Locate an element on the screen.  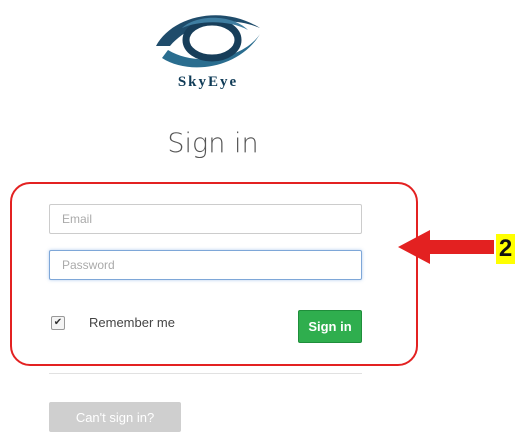
skyeye-logo: SkyEye is located at coordinates (208, 49).